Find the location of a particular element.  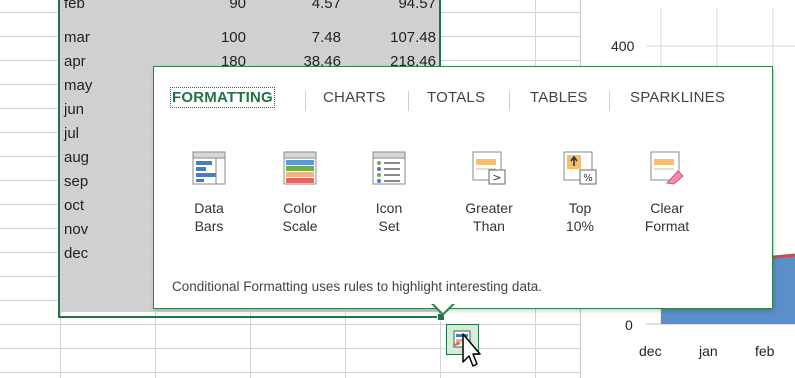

option-label: Clear Format is located at coordinates (667, 217).